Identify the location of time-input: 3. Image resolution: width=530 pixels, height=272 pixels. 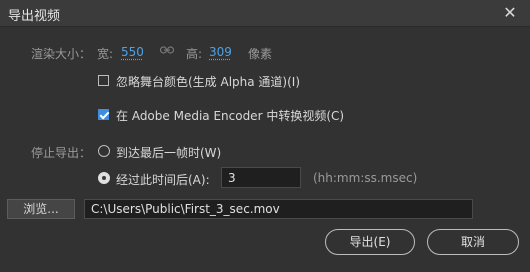
(261, 177).